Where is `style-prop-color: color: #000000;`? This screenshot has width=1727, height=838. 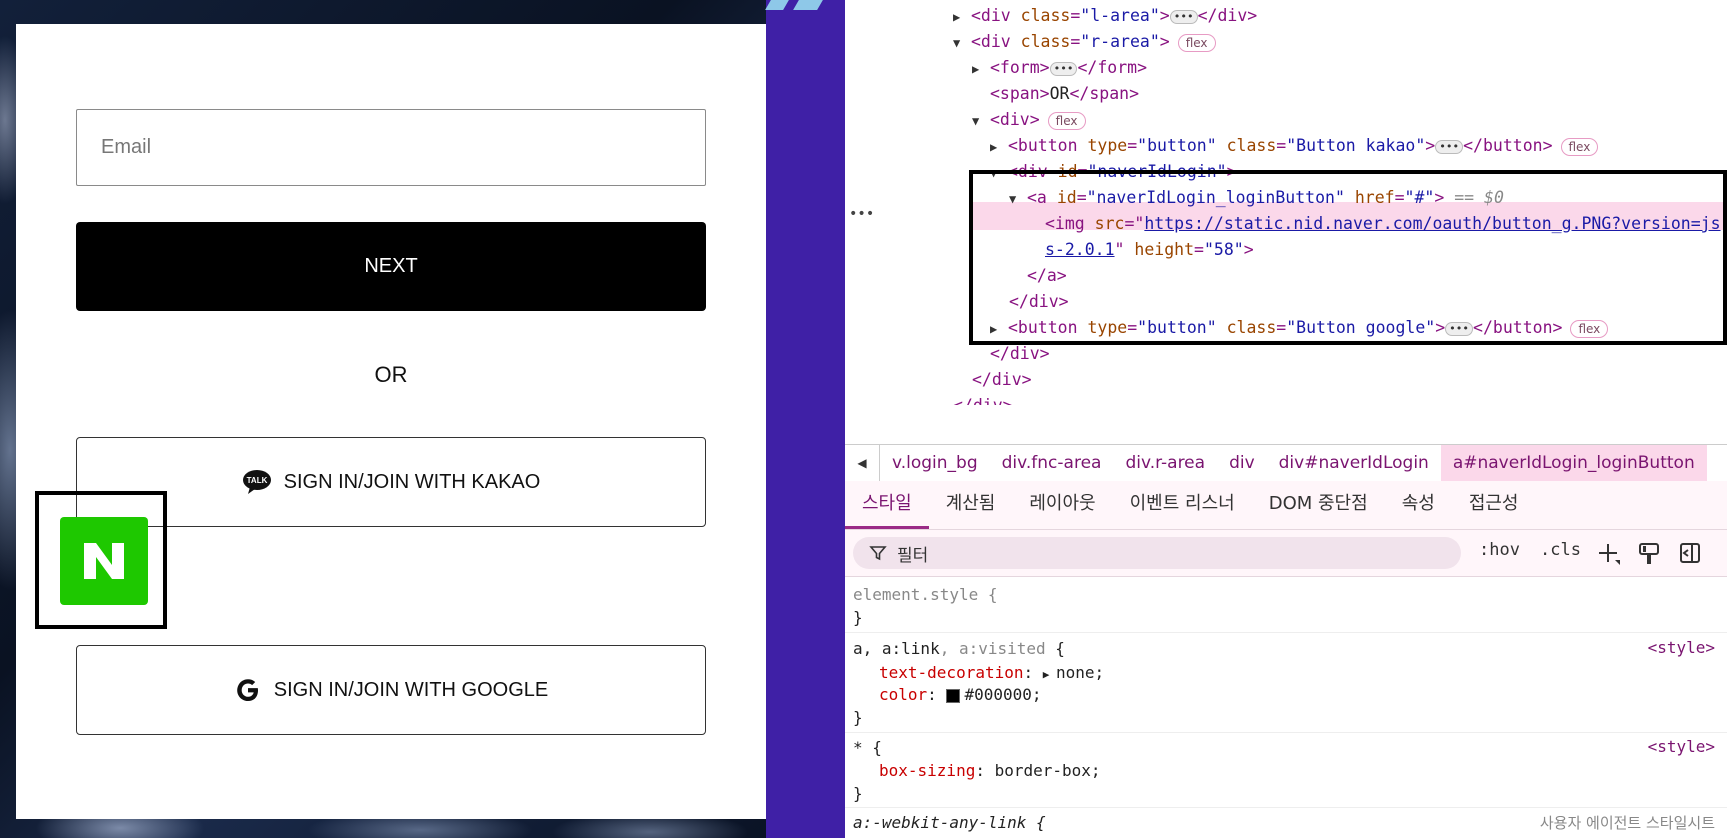 style-prop-color: color: #000000; is located at coordinates (960, 695).